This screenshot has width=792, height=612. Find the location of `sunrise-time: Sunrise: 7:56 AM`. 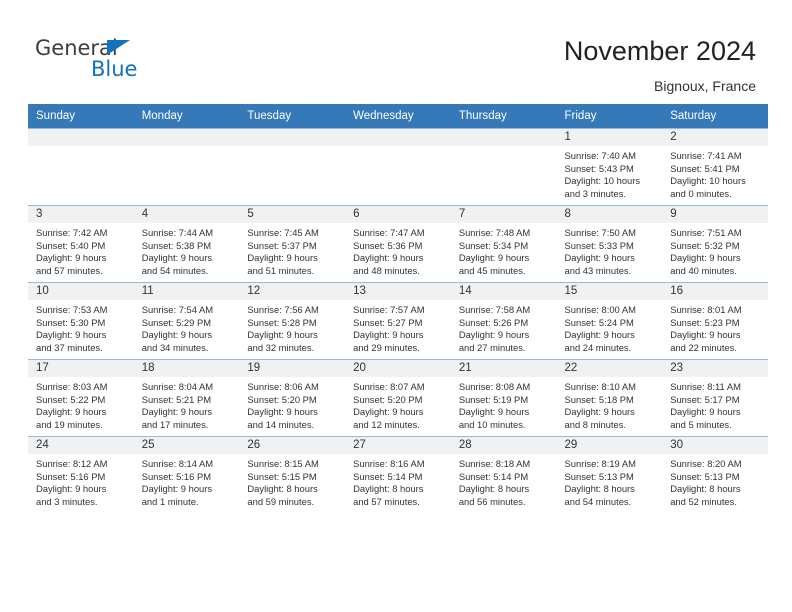

sunrise-time: Sunrise: 7:56 AM is located at coordinates (283, 309).